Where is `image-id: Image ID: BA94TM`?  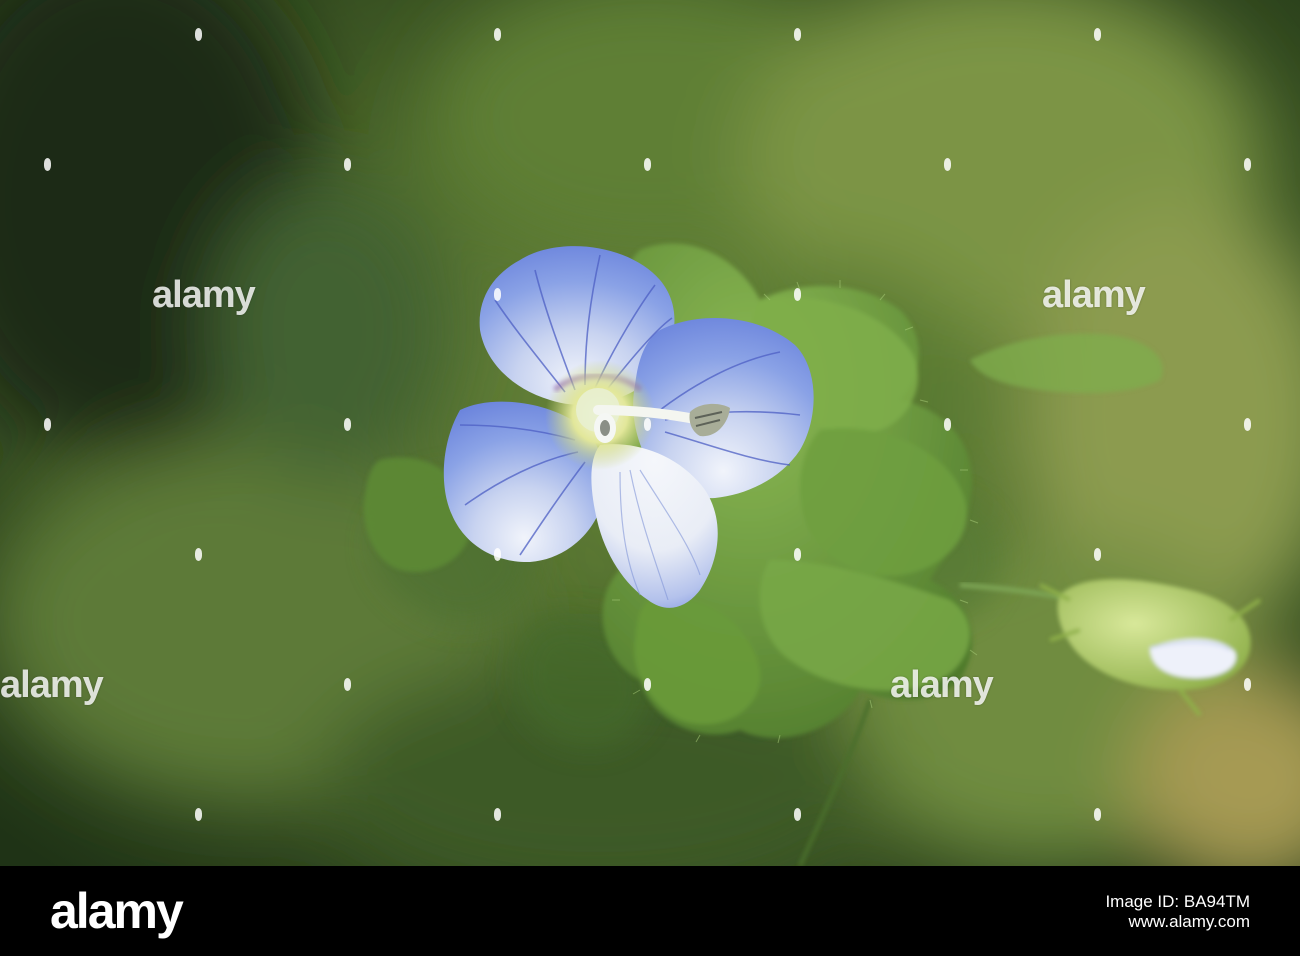
image-id: Image ID: BA94TM is located at coordinates (1177, 901).